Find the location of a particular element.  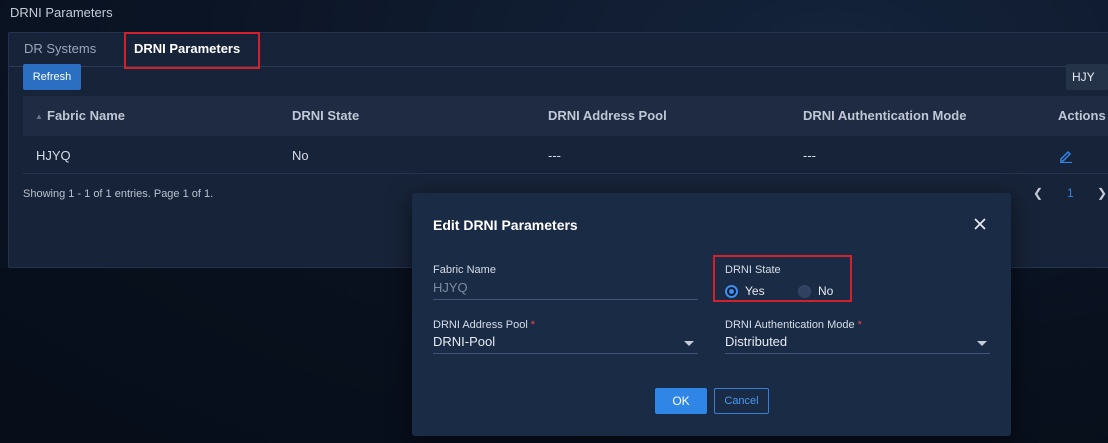

dialog-title: Edit DRNI Parameters is located at coordinates (505, 225).